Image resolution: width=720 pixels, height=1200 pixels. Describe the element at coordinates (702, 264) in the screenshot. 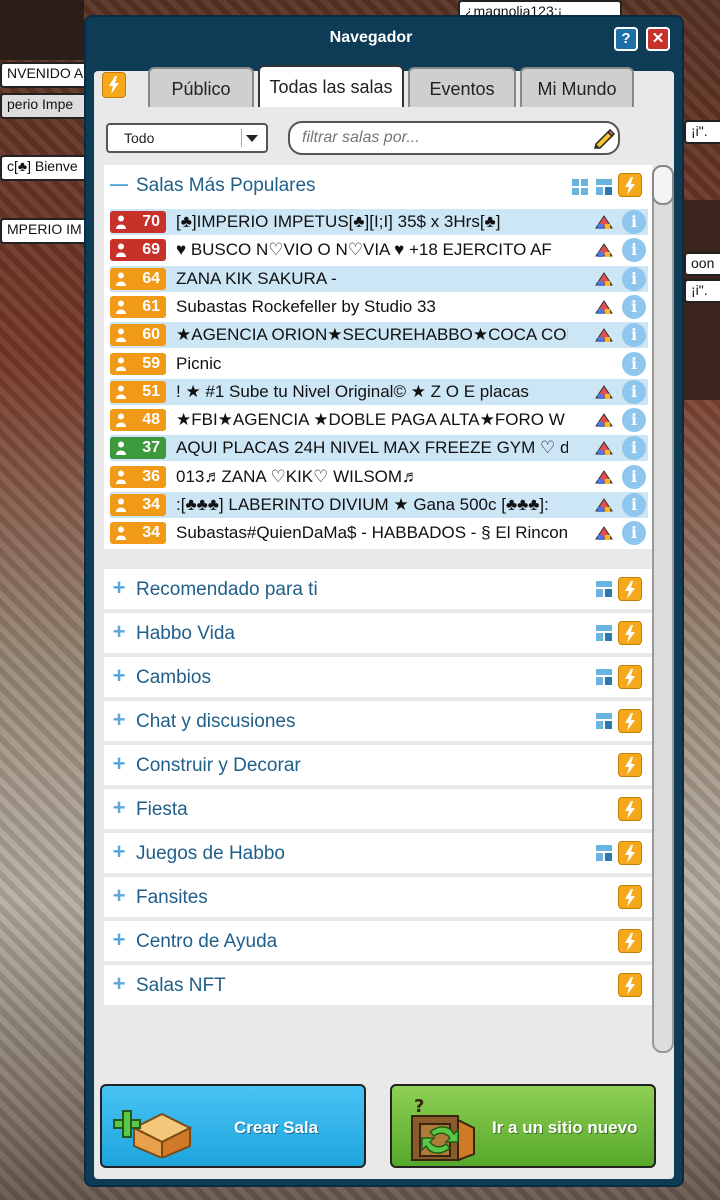

I see `chat-bubble: oon` at that location.